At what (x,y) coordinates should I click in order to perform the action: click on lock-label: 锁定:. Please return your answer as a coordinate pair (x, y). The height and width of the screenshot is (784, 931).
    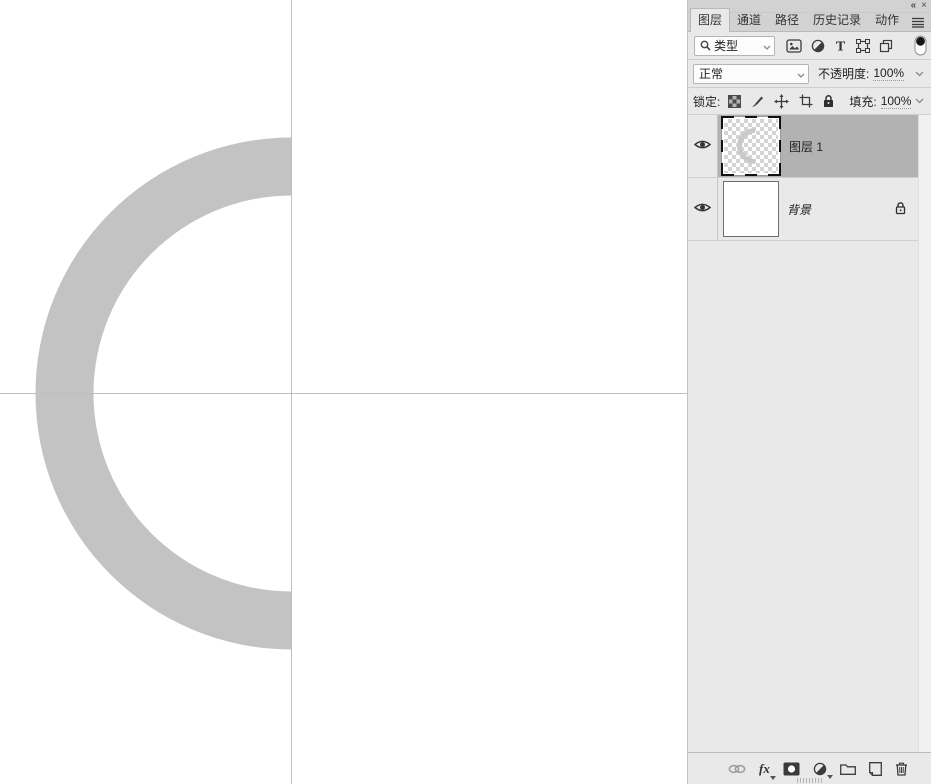
    Looking at the image, I should click on (707, 101).